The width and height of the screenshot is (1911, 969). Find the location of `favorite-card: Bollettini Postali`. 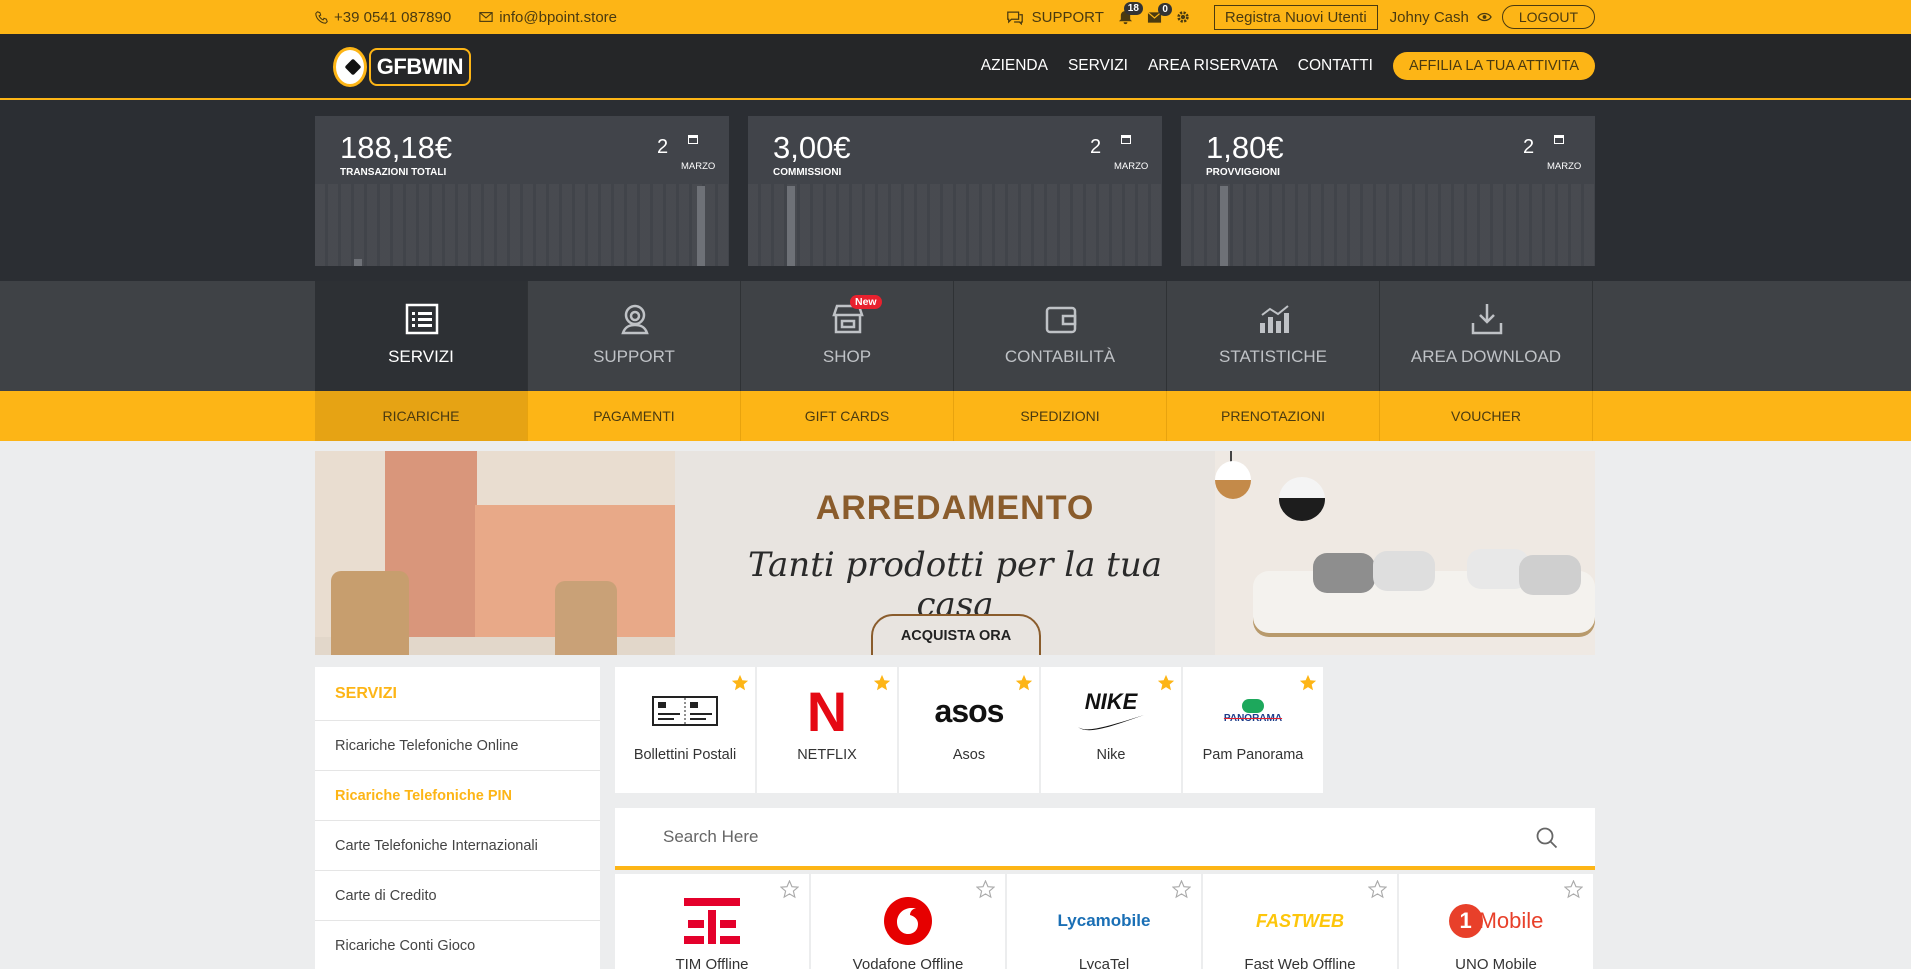

favorite-card: Bollettini Postali is located at coordinates (685, 730).